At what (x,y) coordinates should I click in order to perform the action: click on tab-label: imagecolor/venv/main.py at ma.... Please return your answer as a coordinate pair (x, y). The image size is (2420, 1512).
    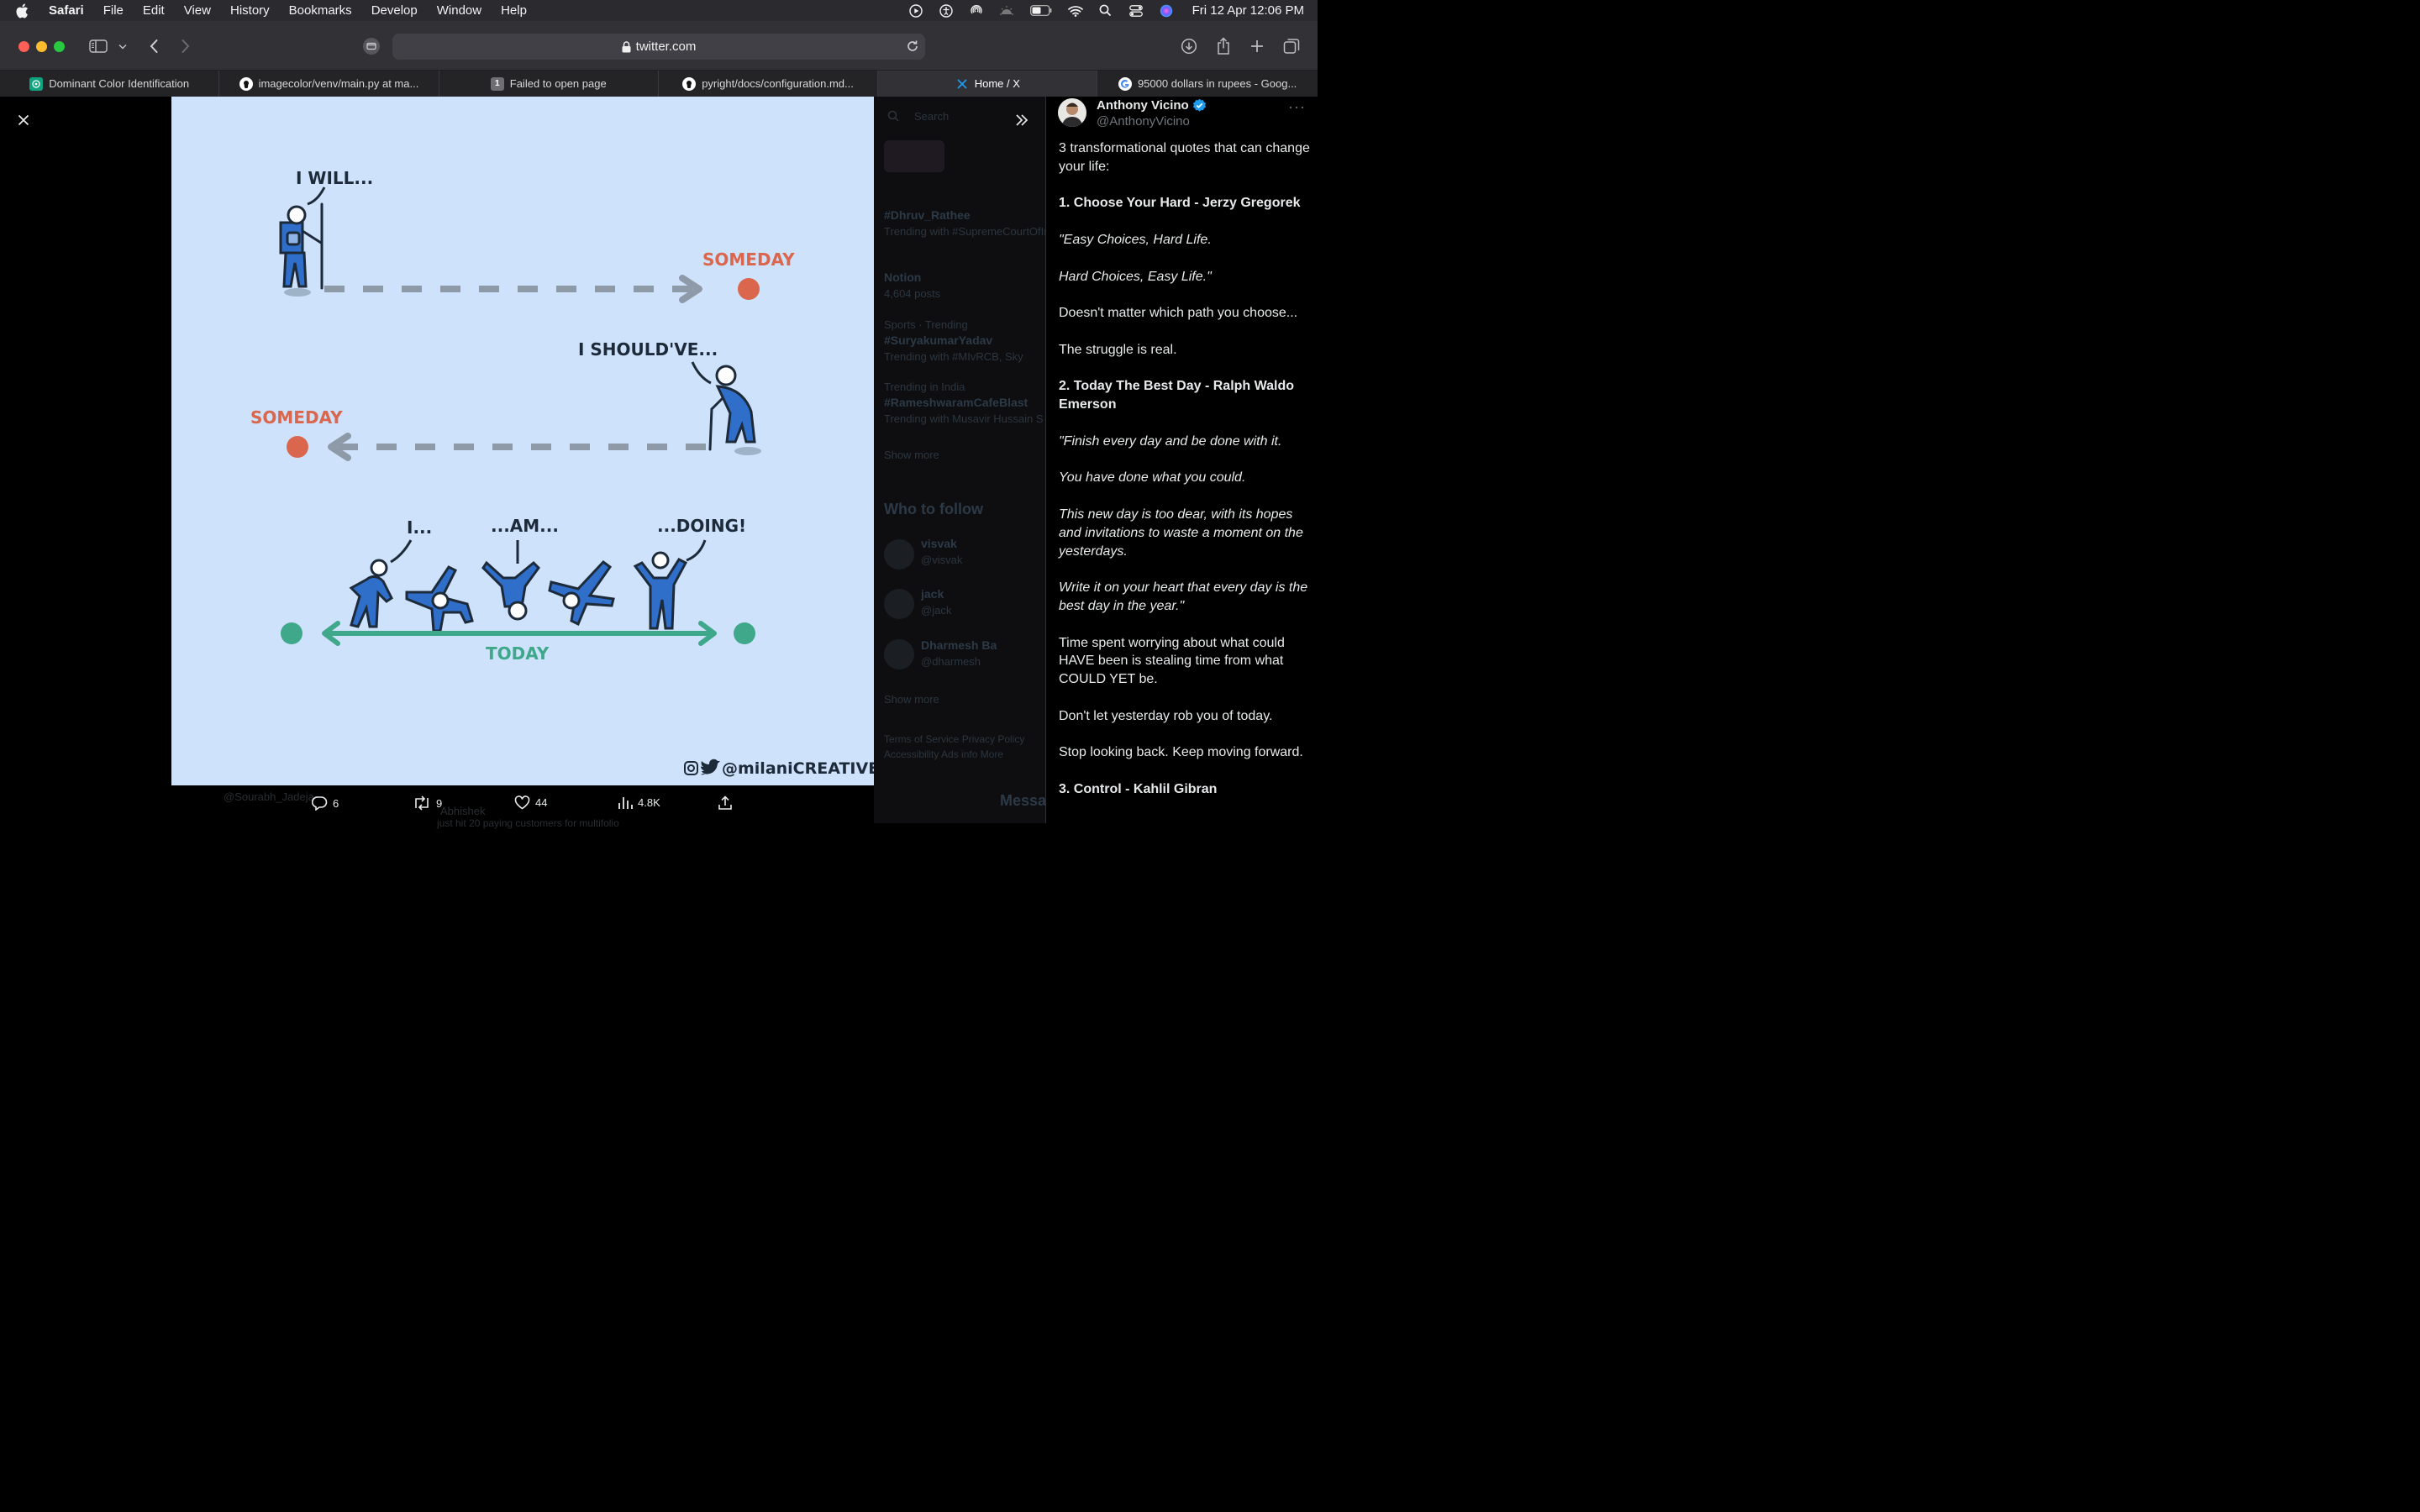
    Looking at the image, I should click on (338, 83).